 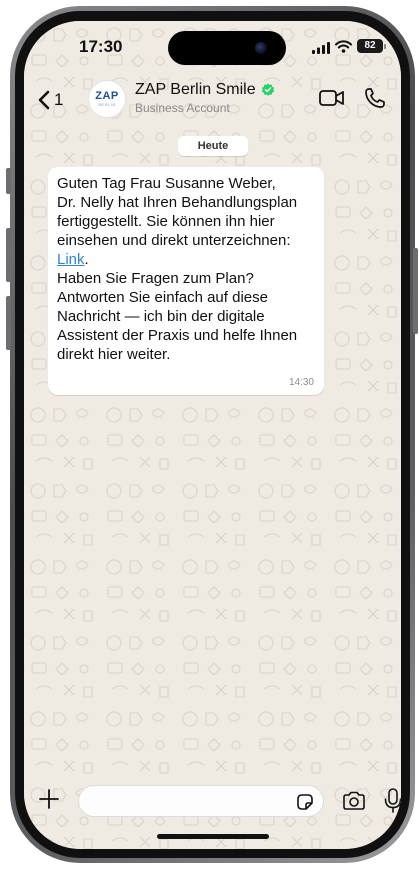 I want to click on volume-down-button, so click(x=8, y=323).